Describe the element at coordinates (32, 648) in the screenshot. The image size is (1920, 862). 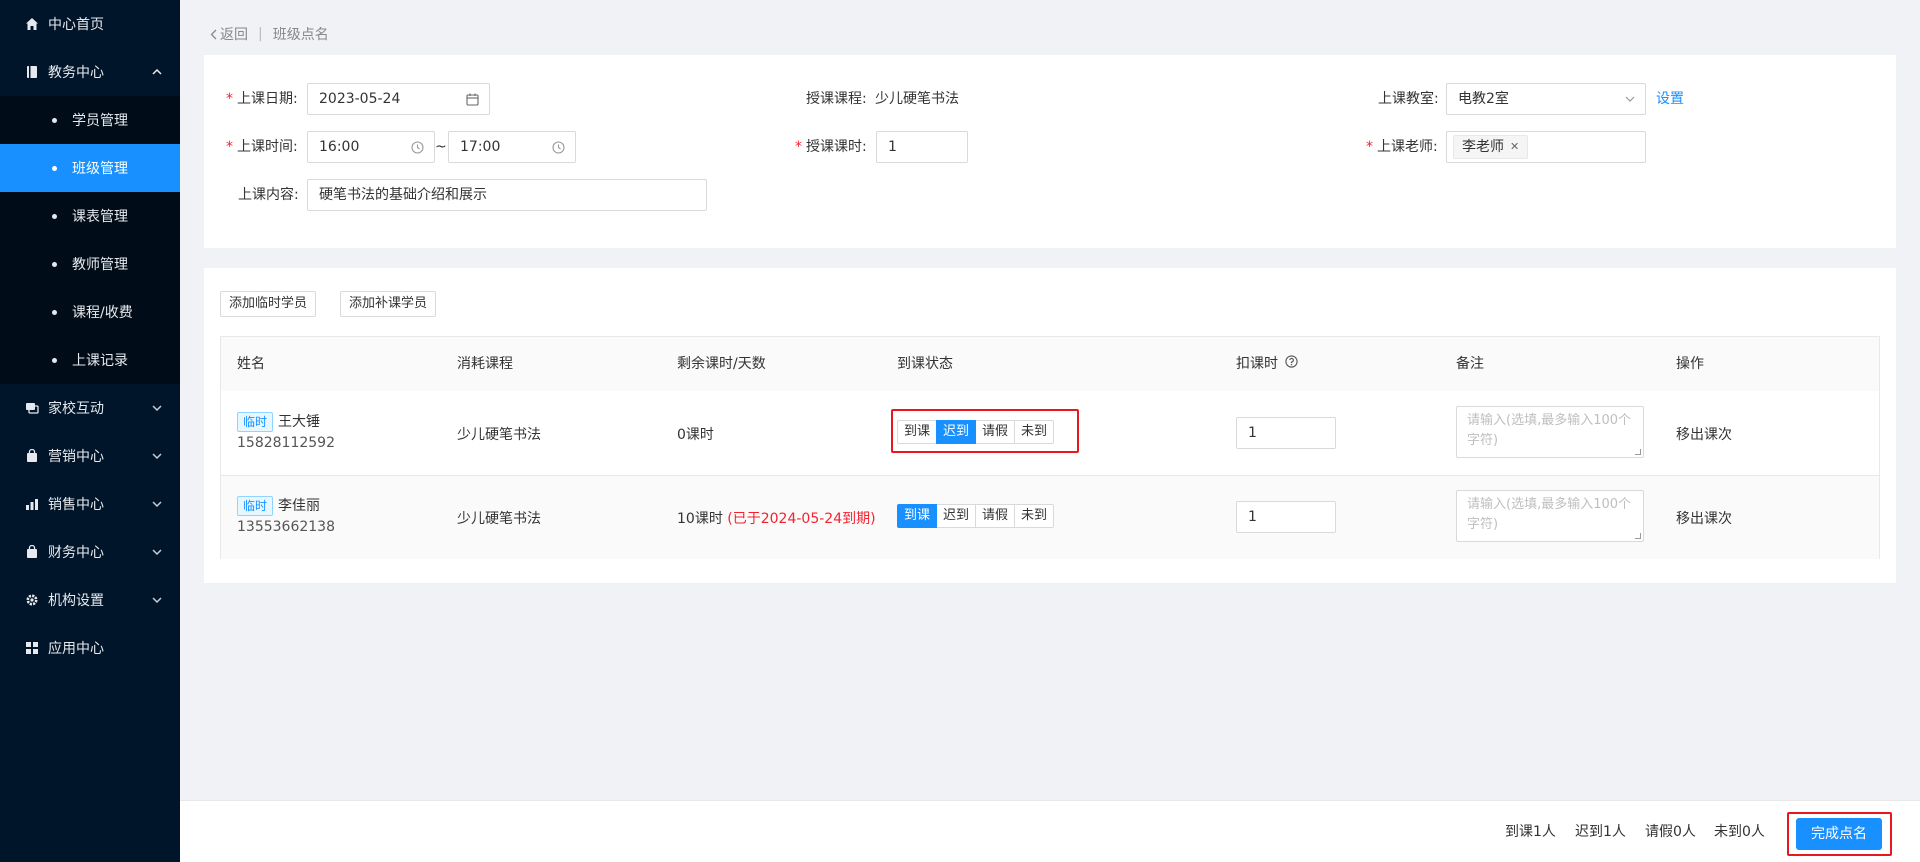
I see `apps-grid-icon` at that location.